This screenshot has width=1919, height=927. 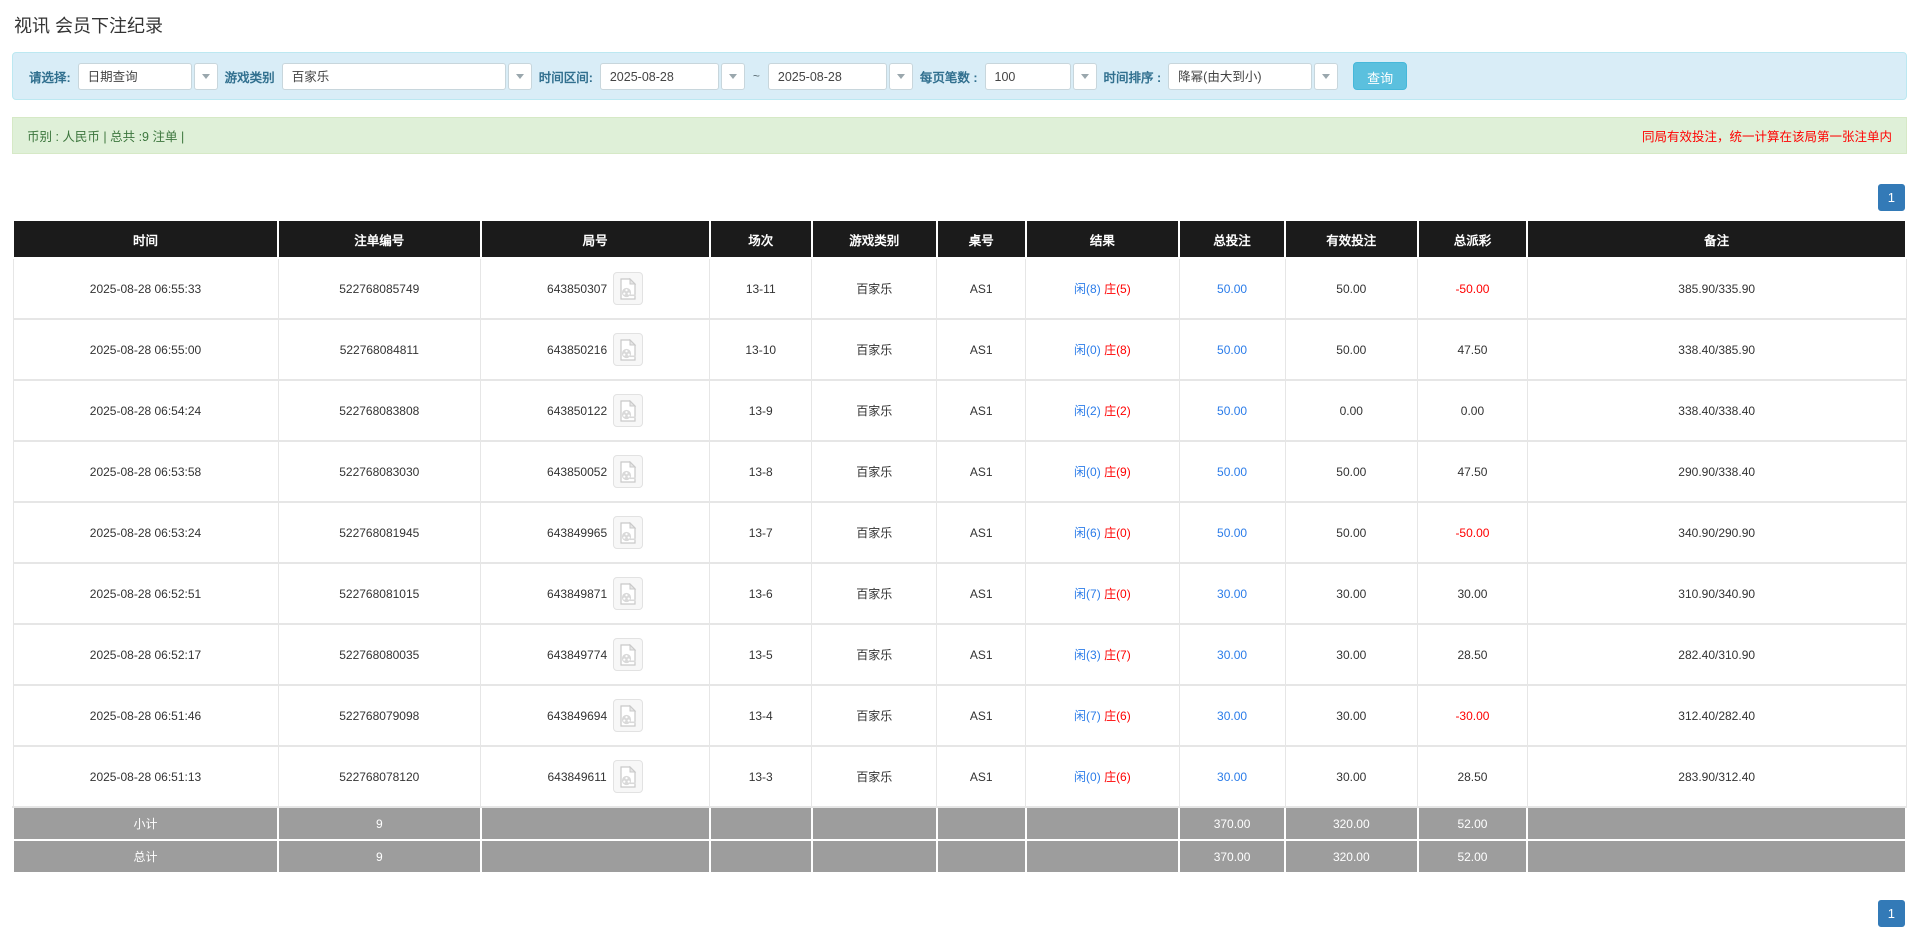 What do you see at coordinates (145, 532) in the screenshot?
I see `cell-time: 2025-08-28 06:53:24` at bounding box center [145, 532].